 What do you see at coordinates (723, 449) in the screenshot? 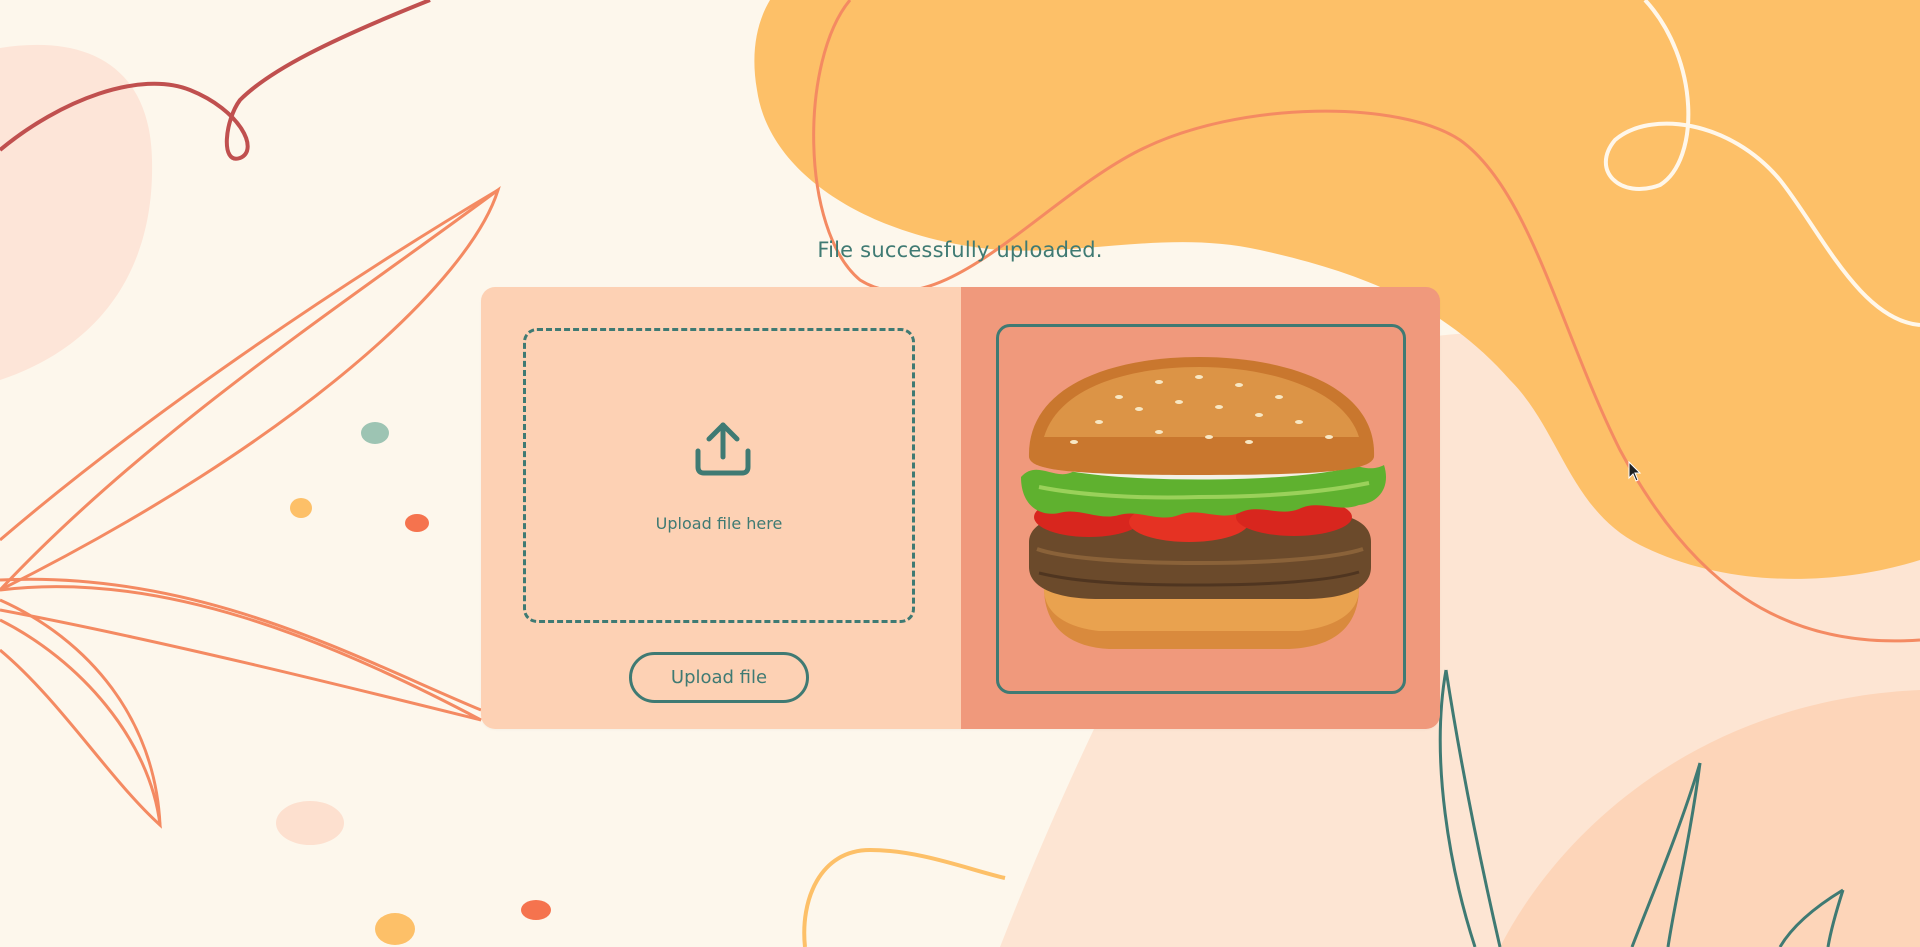
I see `upload-icon` at bounding box center [723, 449].